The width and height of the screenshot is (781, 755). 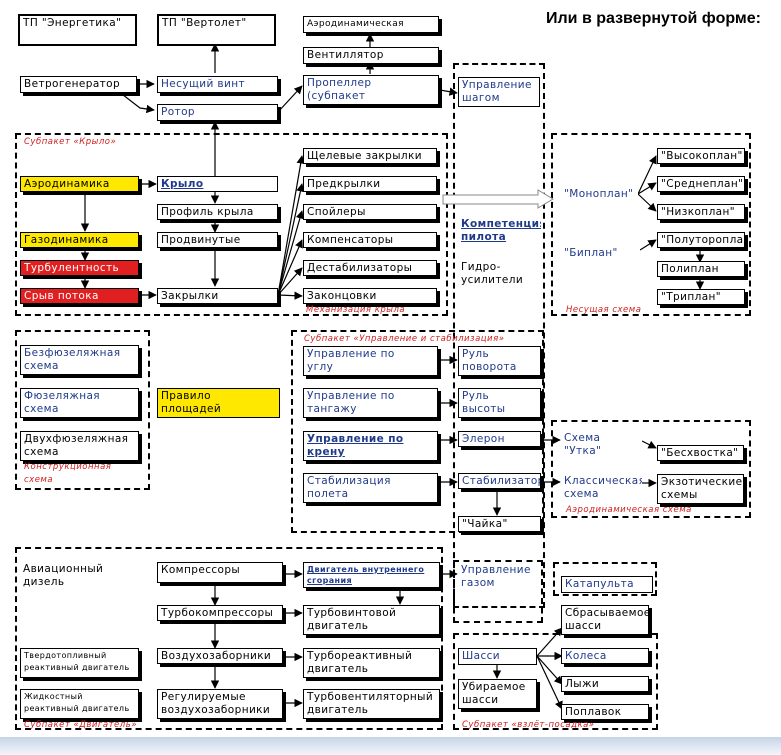 I want to click on zakrylki-box: Закрылки, so click(x=217, y=296).